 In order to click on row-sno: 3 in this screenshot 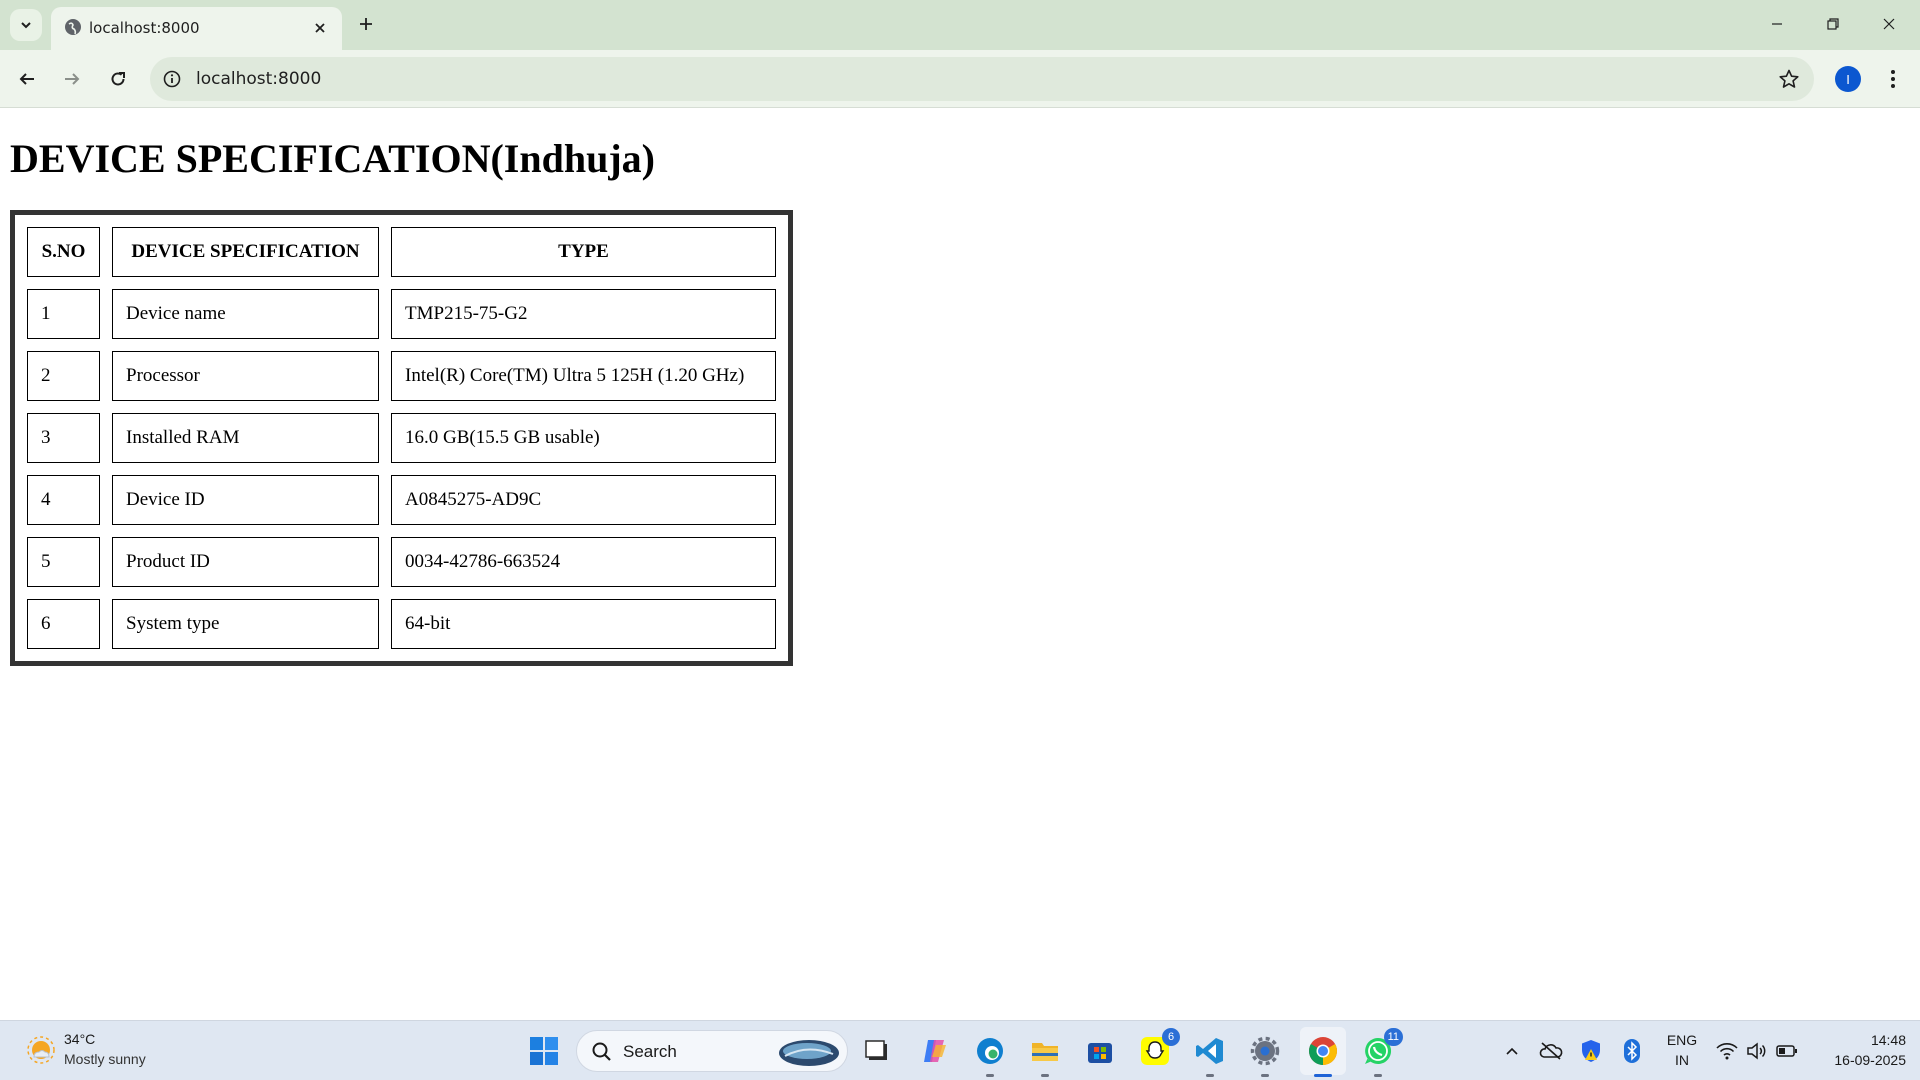, I will do `click(63, 438)`.